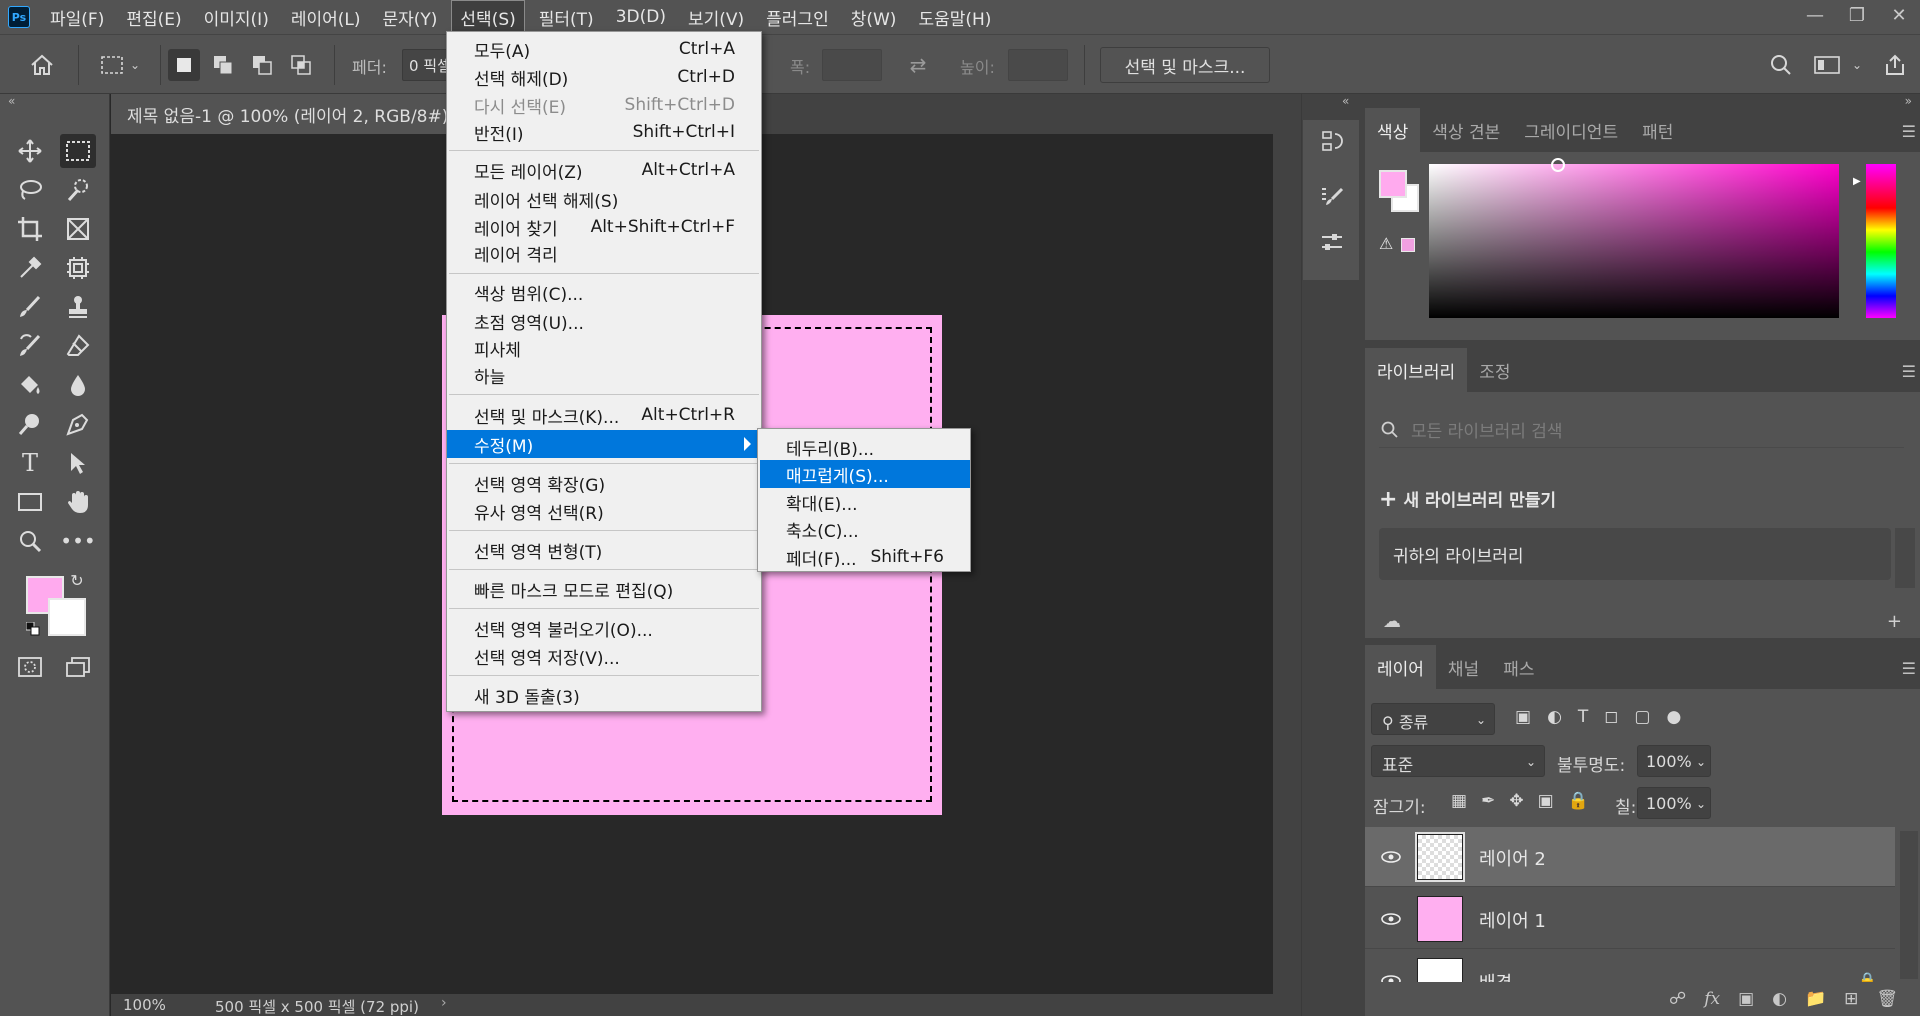 Image resolution: width=1920 pixels, height=1016 pixels. I want to click on screen-mode-icon, so click(78, 667).